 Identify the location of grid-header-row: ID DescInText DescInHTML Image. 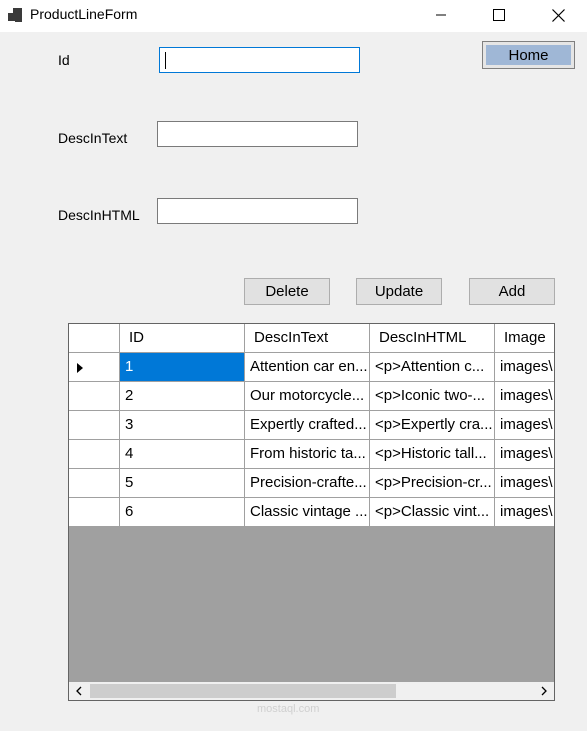
(311, 338).